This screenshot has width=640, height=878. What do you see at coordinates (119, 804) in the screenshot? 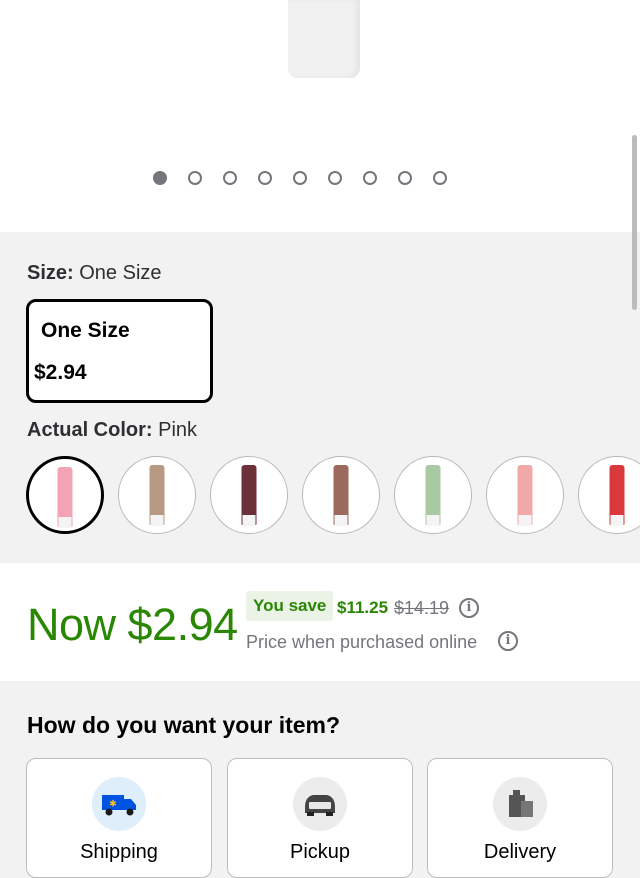
I see `shipping-truck-icon: ✱` at bounding box center [119, 804].